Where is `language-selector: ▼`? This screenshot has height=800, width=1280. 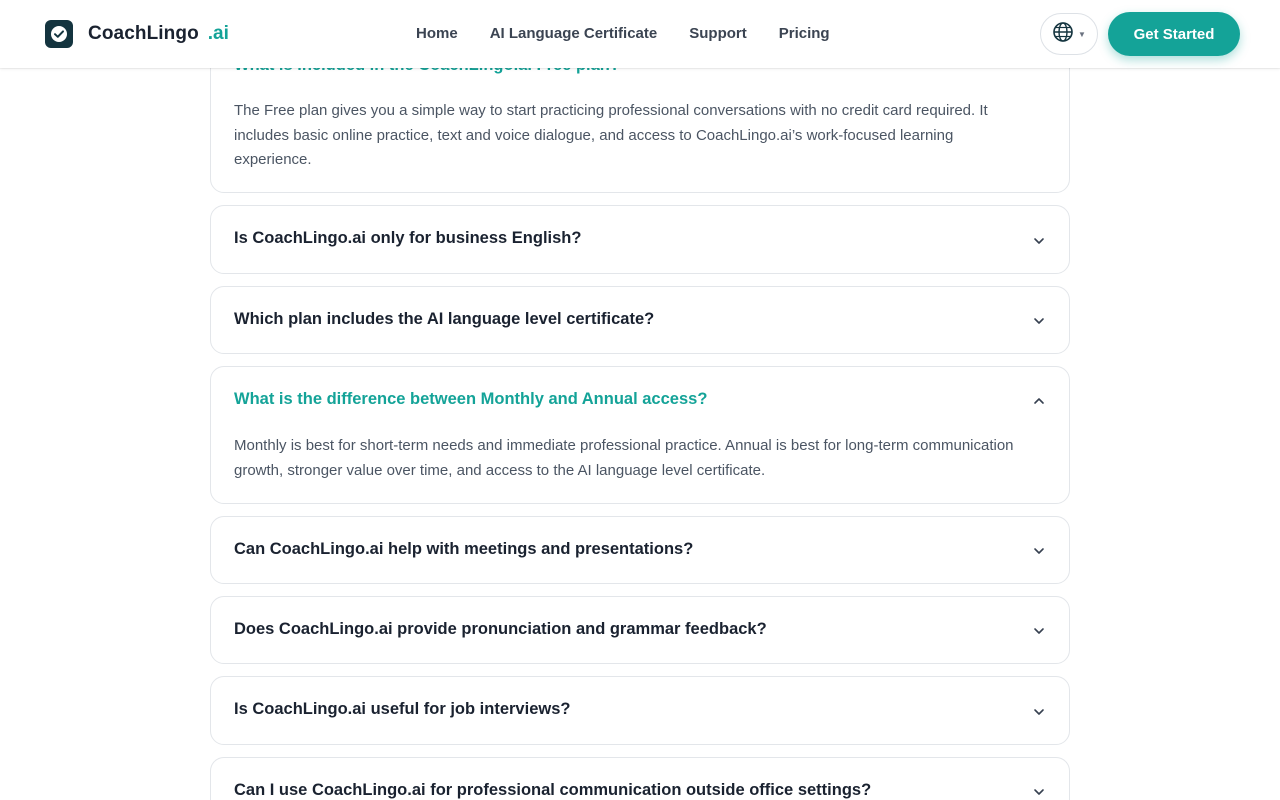 language-selector: ▼ is located at coordinates (1069, 34).